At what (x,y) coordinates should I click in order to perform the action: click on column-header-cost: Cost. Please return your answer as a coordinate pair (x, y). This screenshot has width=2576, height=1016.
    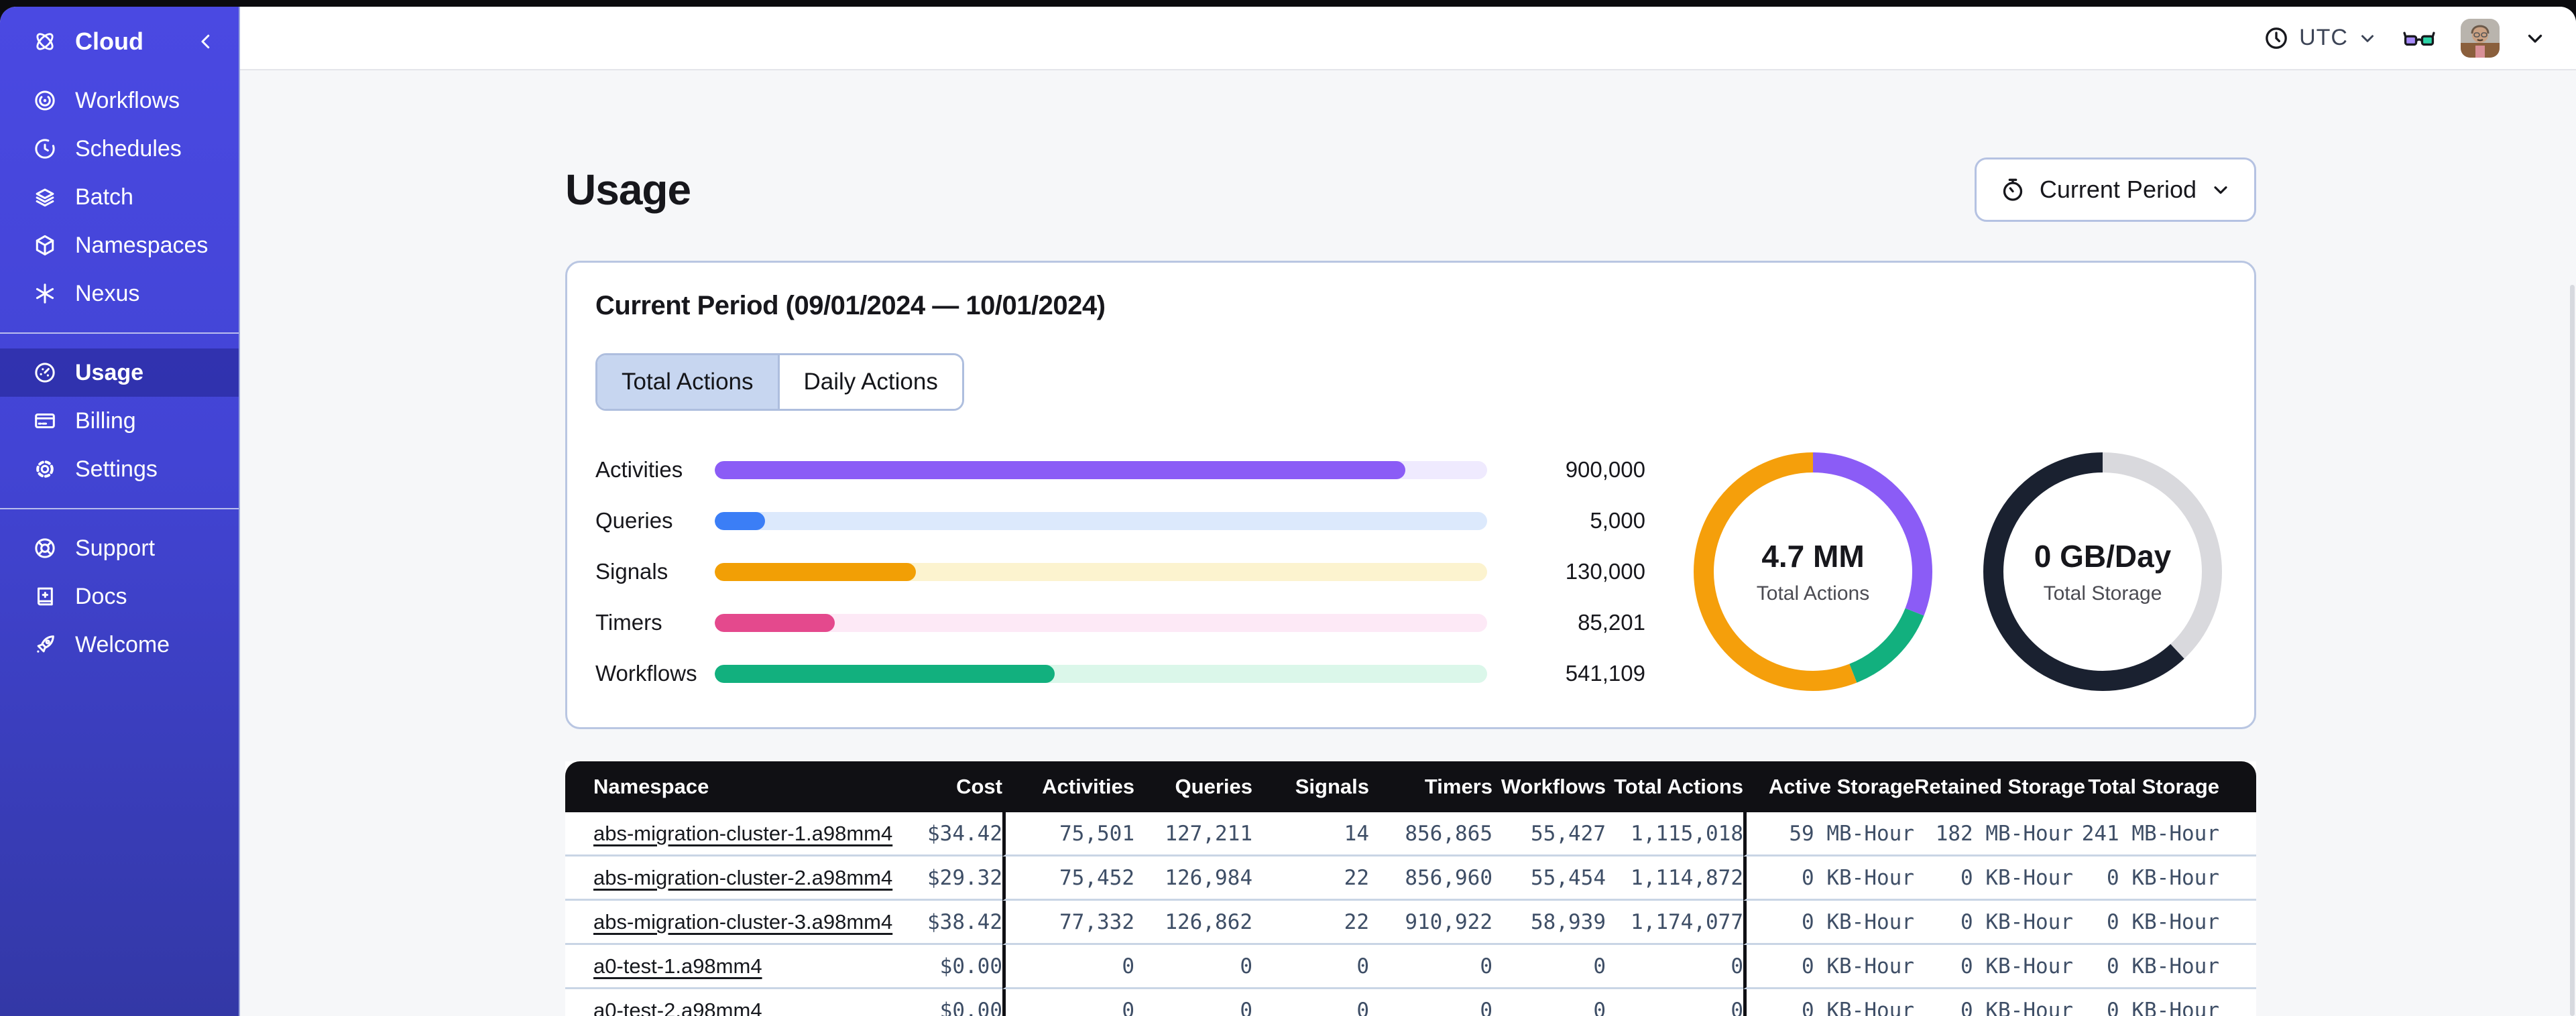
    Looking at the image, I should click on (917, 786).